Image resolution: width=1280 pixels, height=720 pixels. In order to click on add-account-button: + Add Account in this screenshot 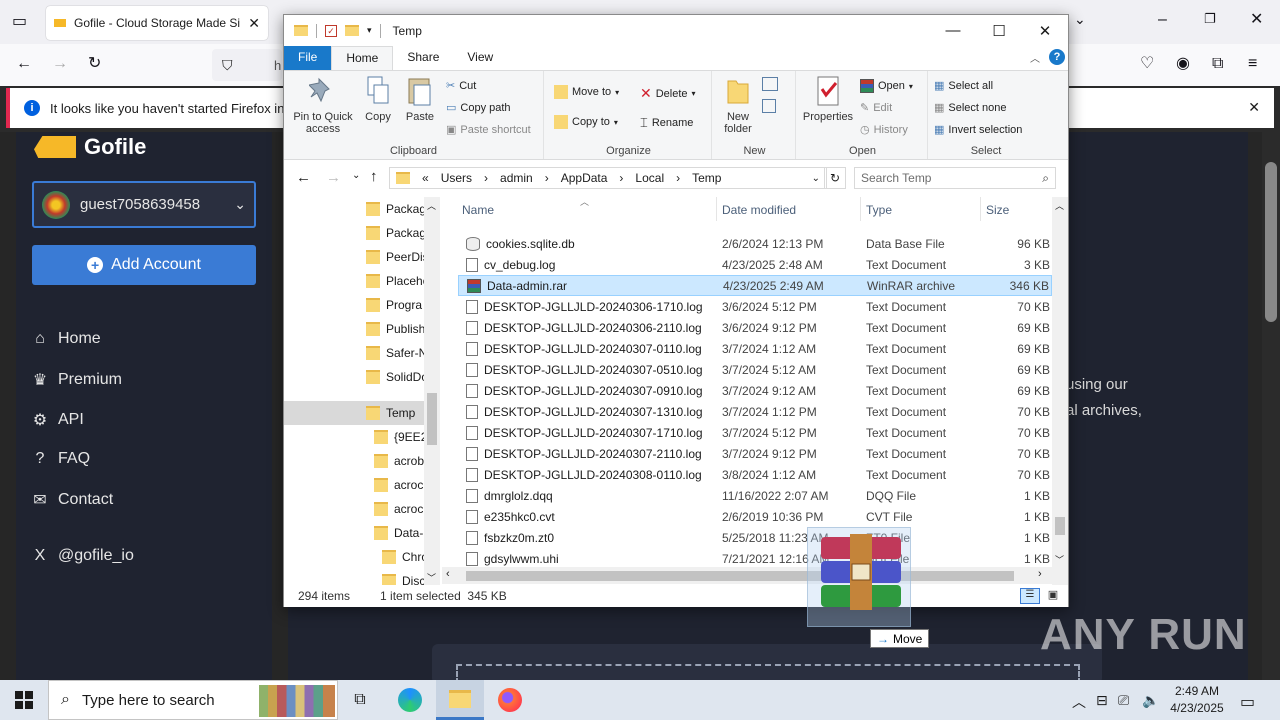, I will do `click(144, 265)`.